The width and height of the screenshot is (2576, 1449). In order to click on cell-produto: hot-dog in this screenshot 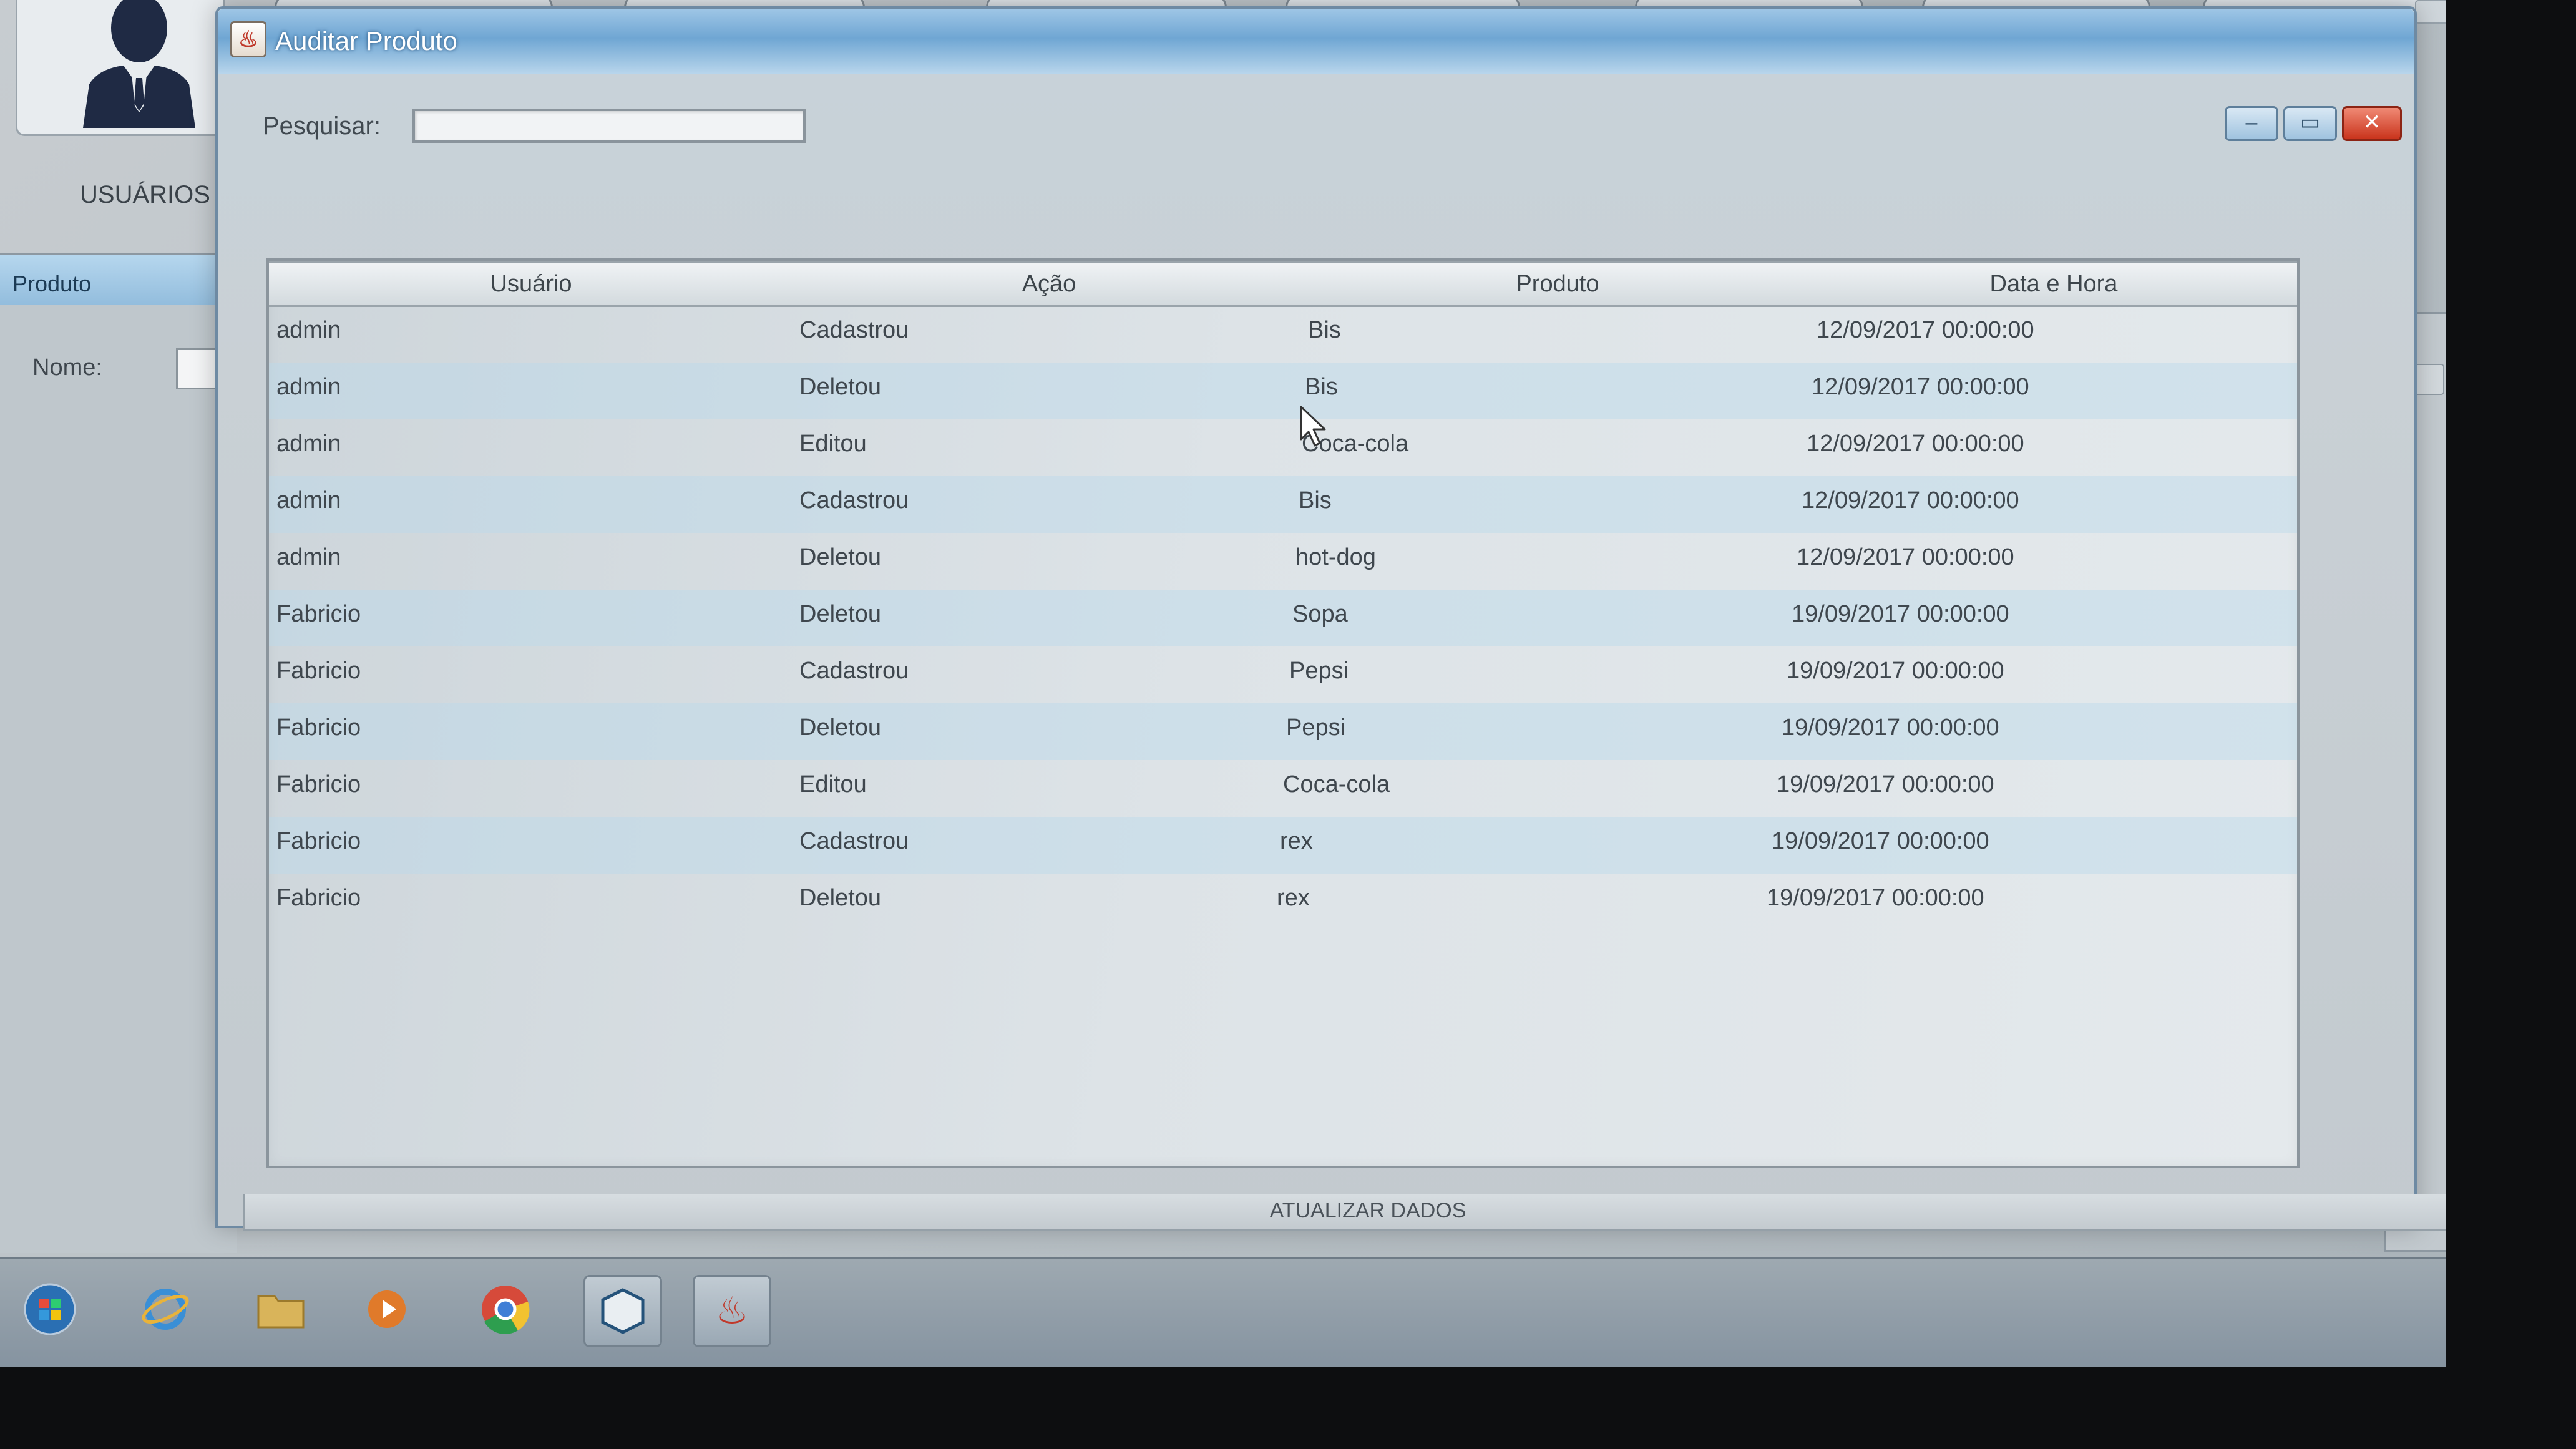, I will do `click(1335, 557)`.